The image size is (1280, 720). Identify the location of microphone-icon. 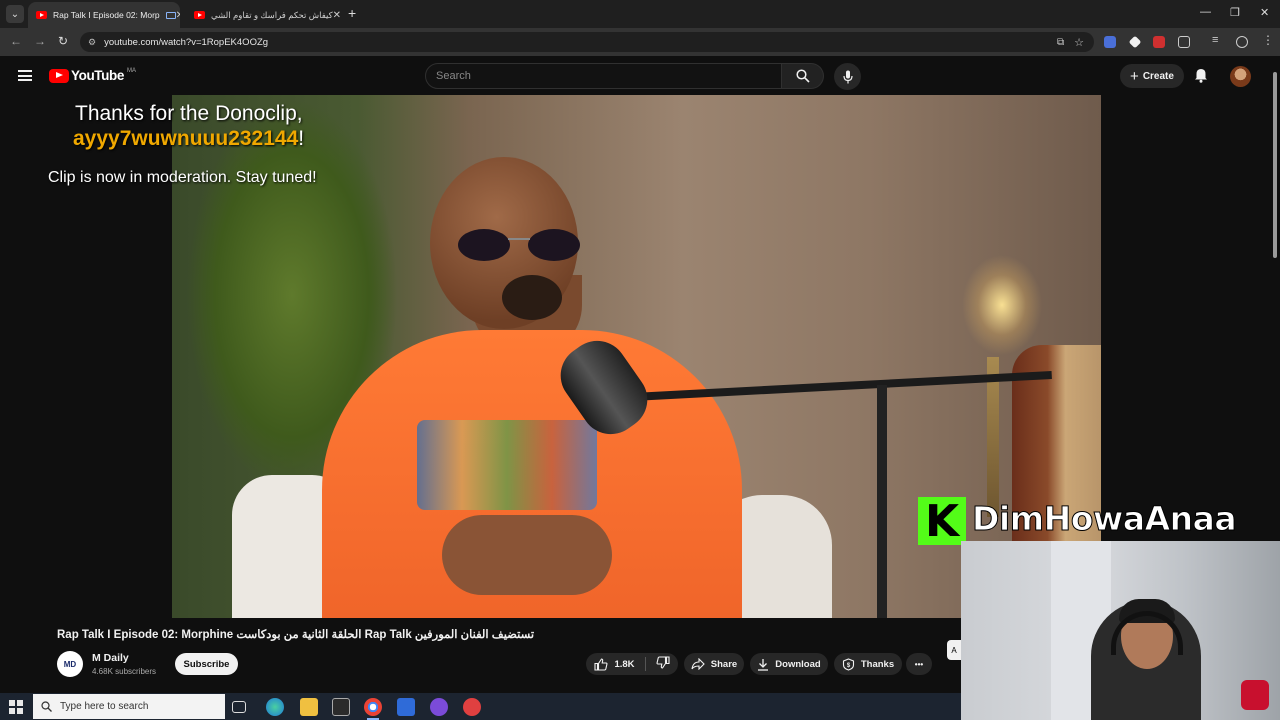
(847, 76).